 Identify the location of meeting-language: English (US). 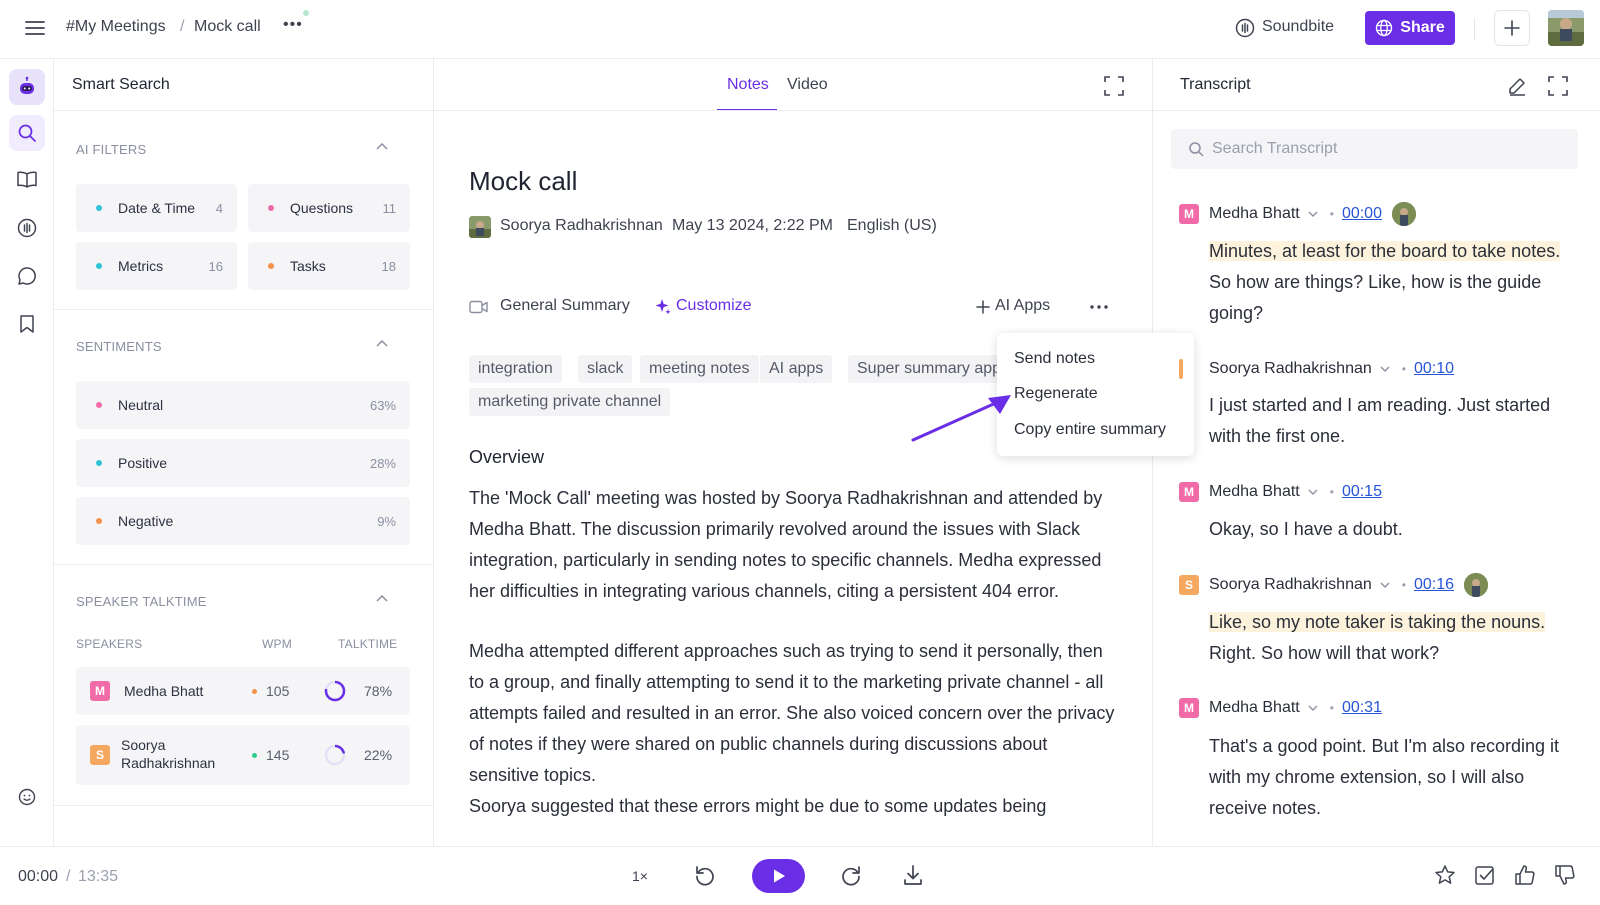
(892, 225).